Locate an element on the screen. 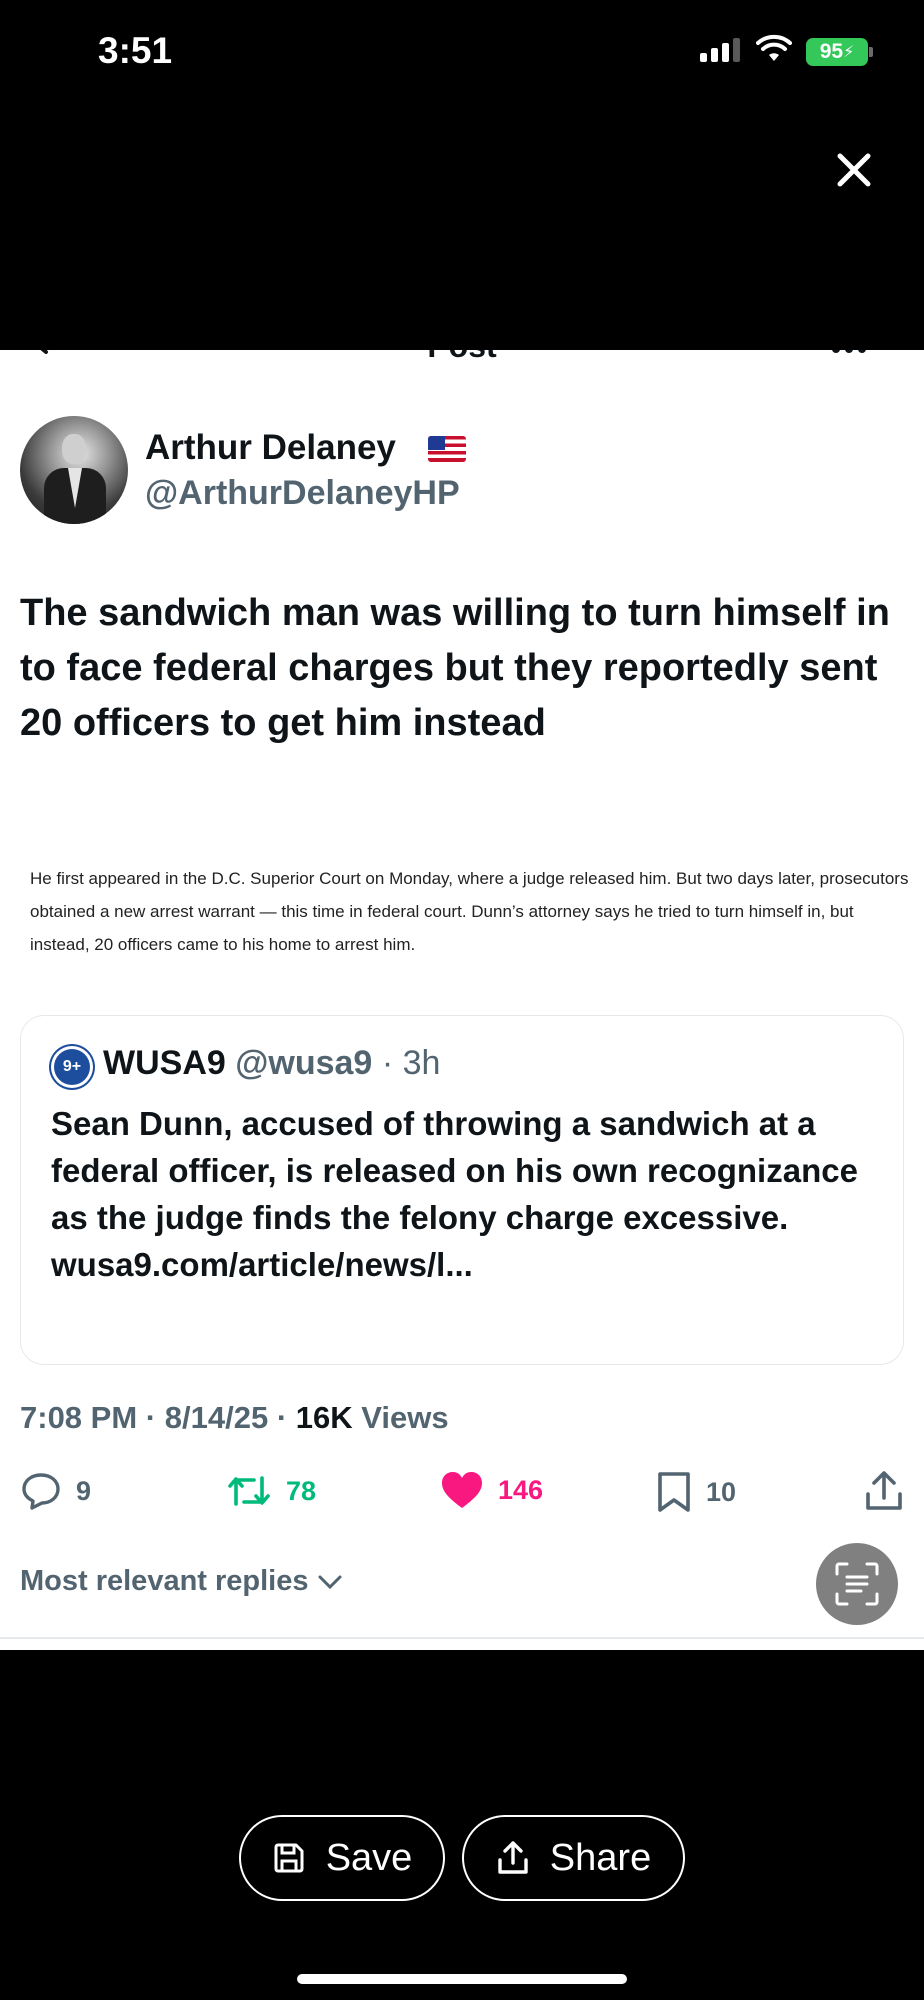  quoted-author-name: WUSA9 is located at coordinates (164, 1063).